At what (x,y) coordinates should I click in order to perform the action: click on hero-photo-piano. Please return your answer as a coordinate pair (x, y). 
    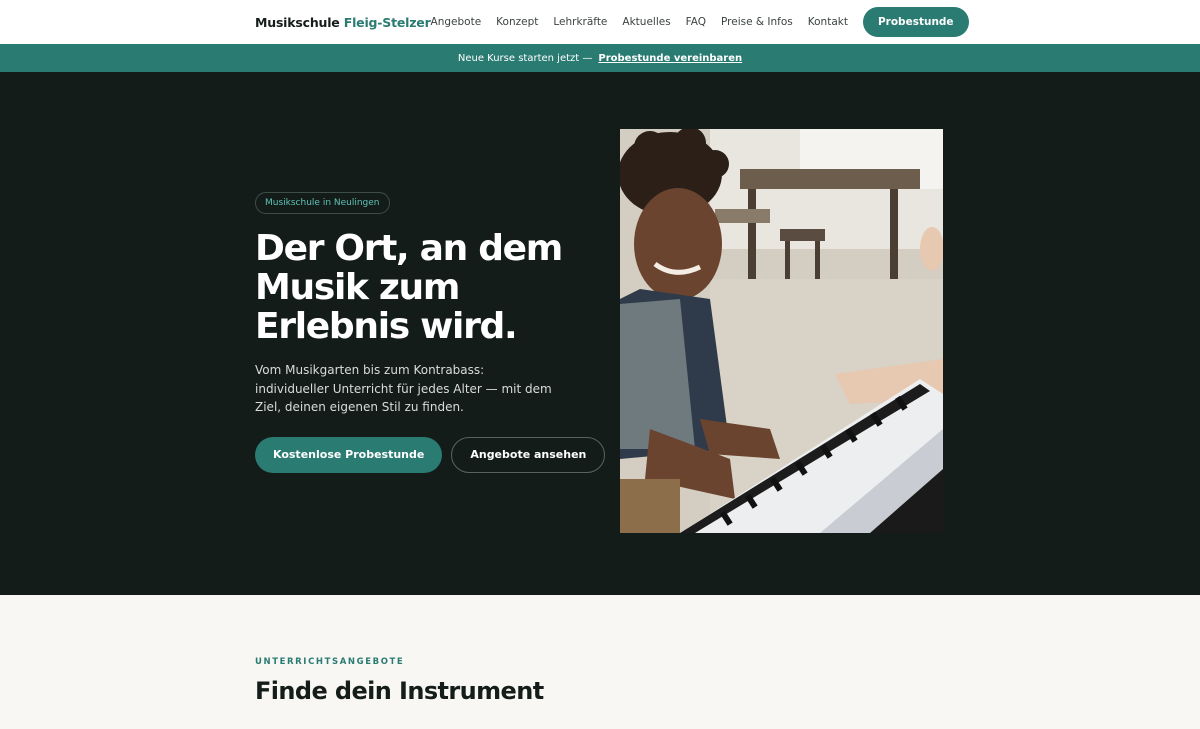
    Looking at the image, I should click on (781, 331).